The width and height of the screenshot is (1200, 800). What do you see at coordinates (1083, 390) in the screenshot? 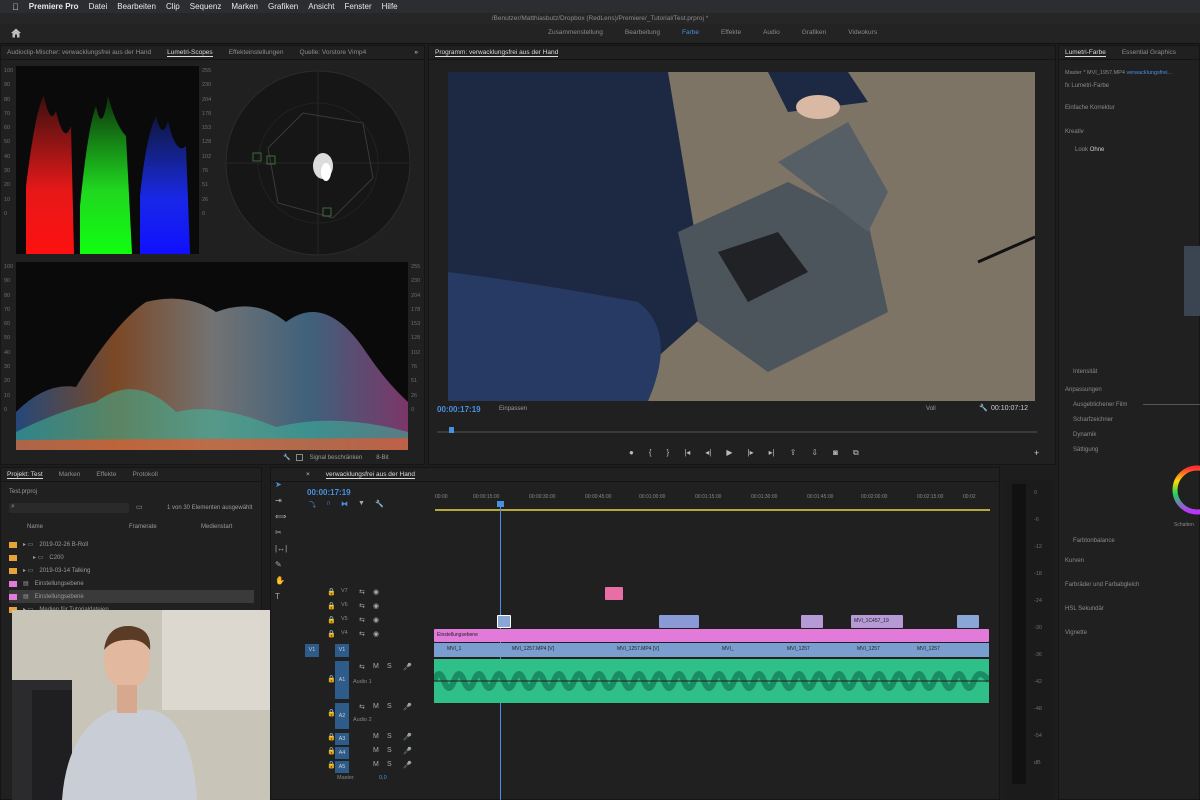
I see `section-adjustments: Anpassungen` at bounding box center [1083, 390].